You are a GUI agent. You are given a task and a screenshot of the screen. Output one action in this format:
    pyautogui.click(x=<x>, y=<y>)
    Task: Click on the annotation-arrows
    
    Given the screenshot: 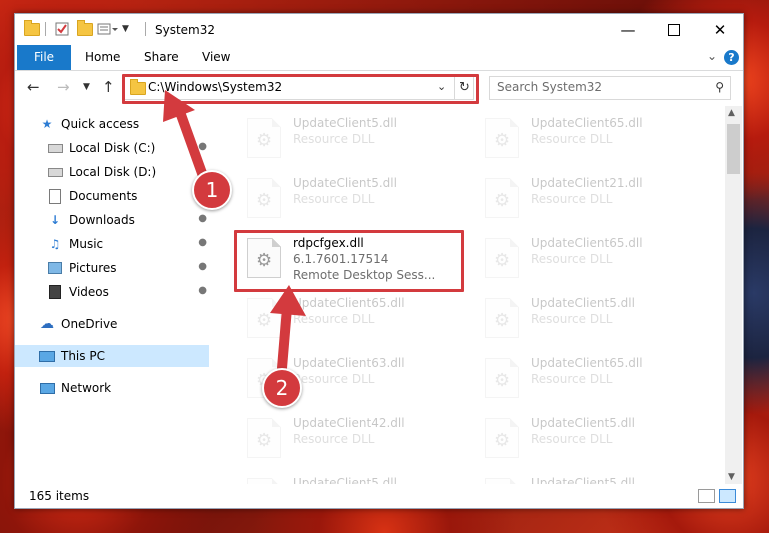 What is the action you would take?
    pyautogui.click(x=234, y=231)
    